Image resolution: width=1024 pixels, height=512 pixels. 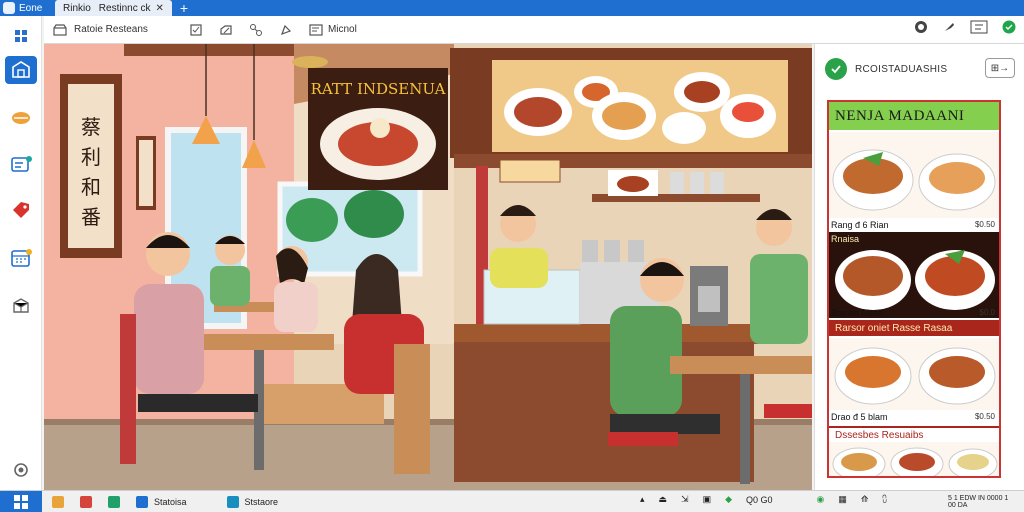 What do you see at coordinates (914, 328) in the screenshot?
I see `menu-section-banner: Rarsor oniet Rasse Rasaa` at bounding box center [914, 328].